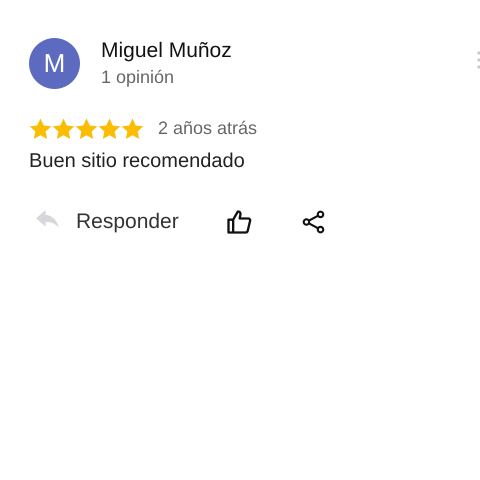 The image size is (480, 480). What do you see at coordinates (137, 161) in the screenshot?
I see `review-text: Buen sitio recomendado` at bounding box center [137, 161].